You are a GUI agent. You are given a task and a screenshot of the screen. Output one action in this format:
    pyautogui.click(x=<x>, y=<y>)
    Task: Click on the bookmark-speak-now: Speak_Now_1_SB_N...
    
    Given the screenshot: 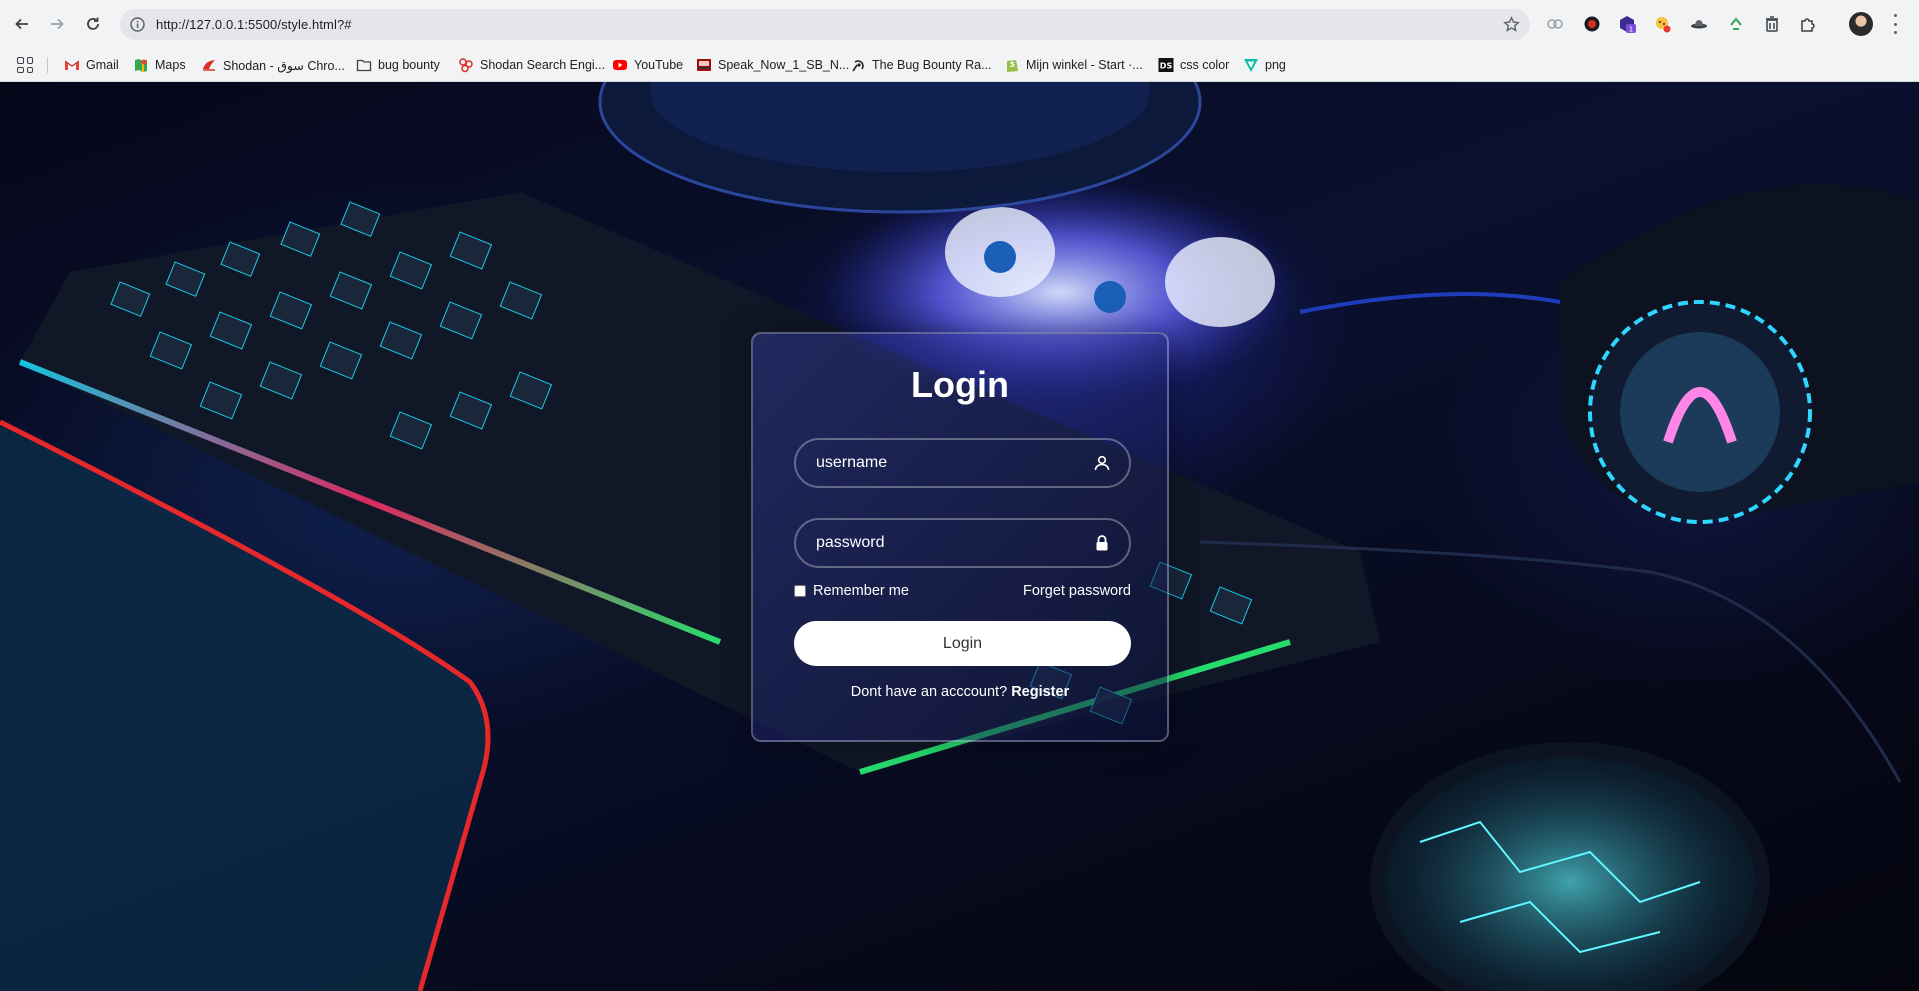 What is the action you would take?
    pyautogui.click(x=772, y=65)
    